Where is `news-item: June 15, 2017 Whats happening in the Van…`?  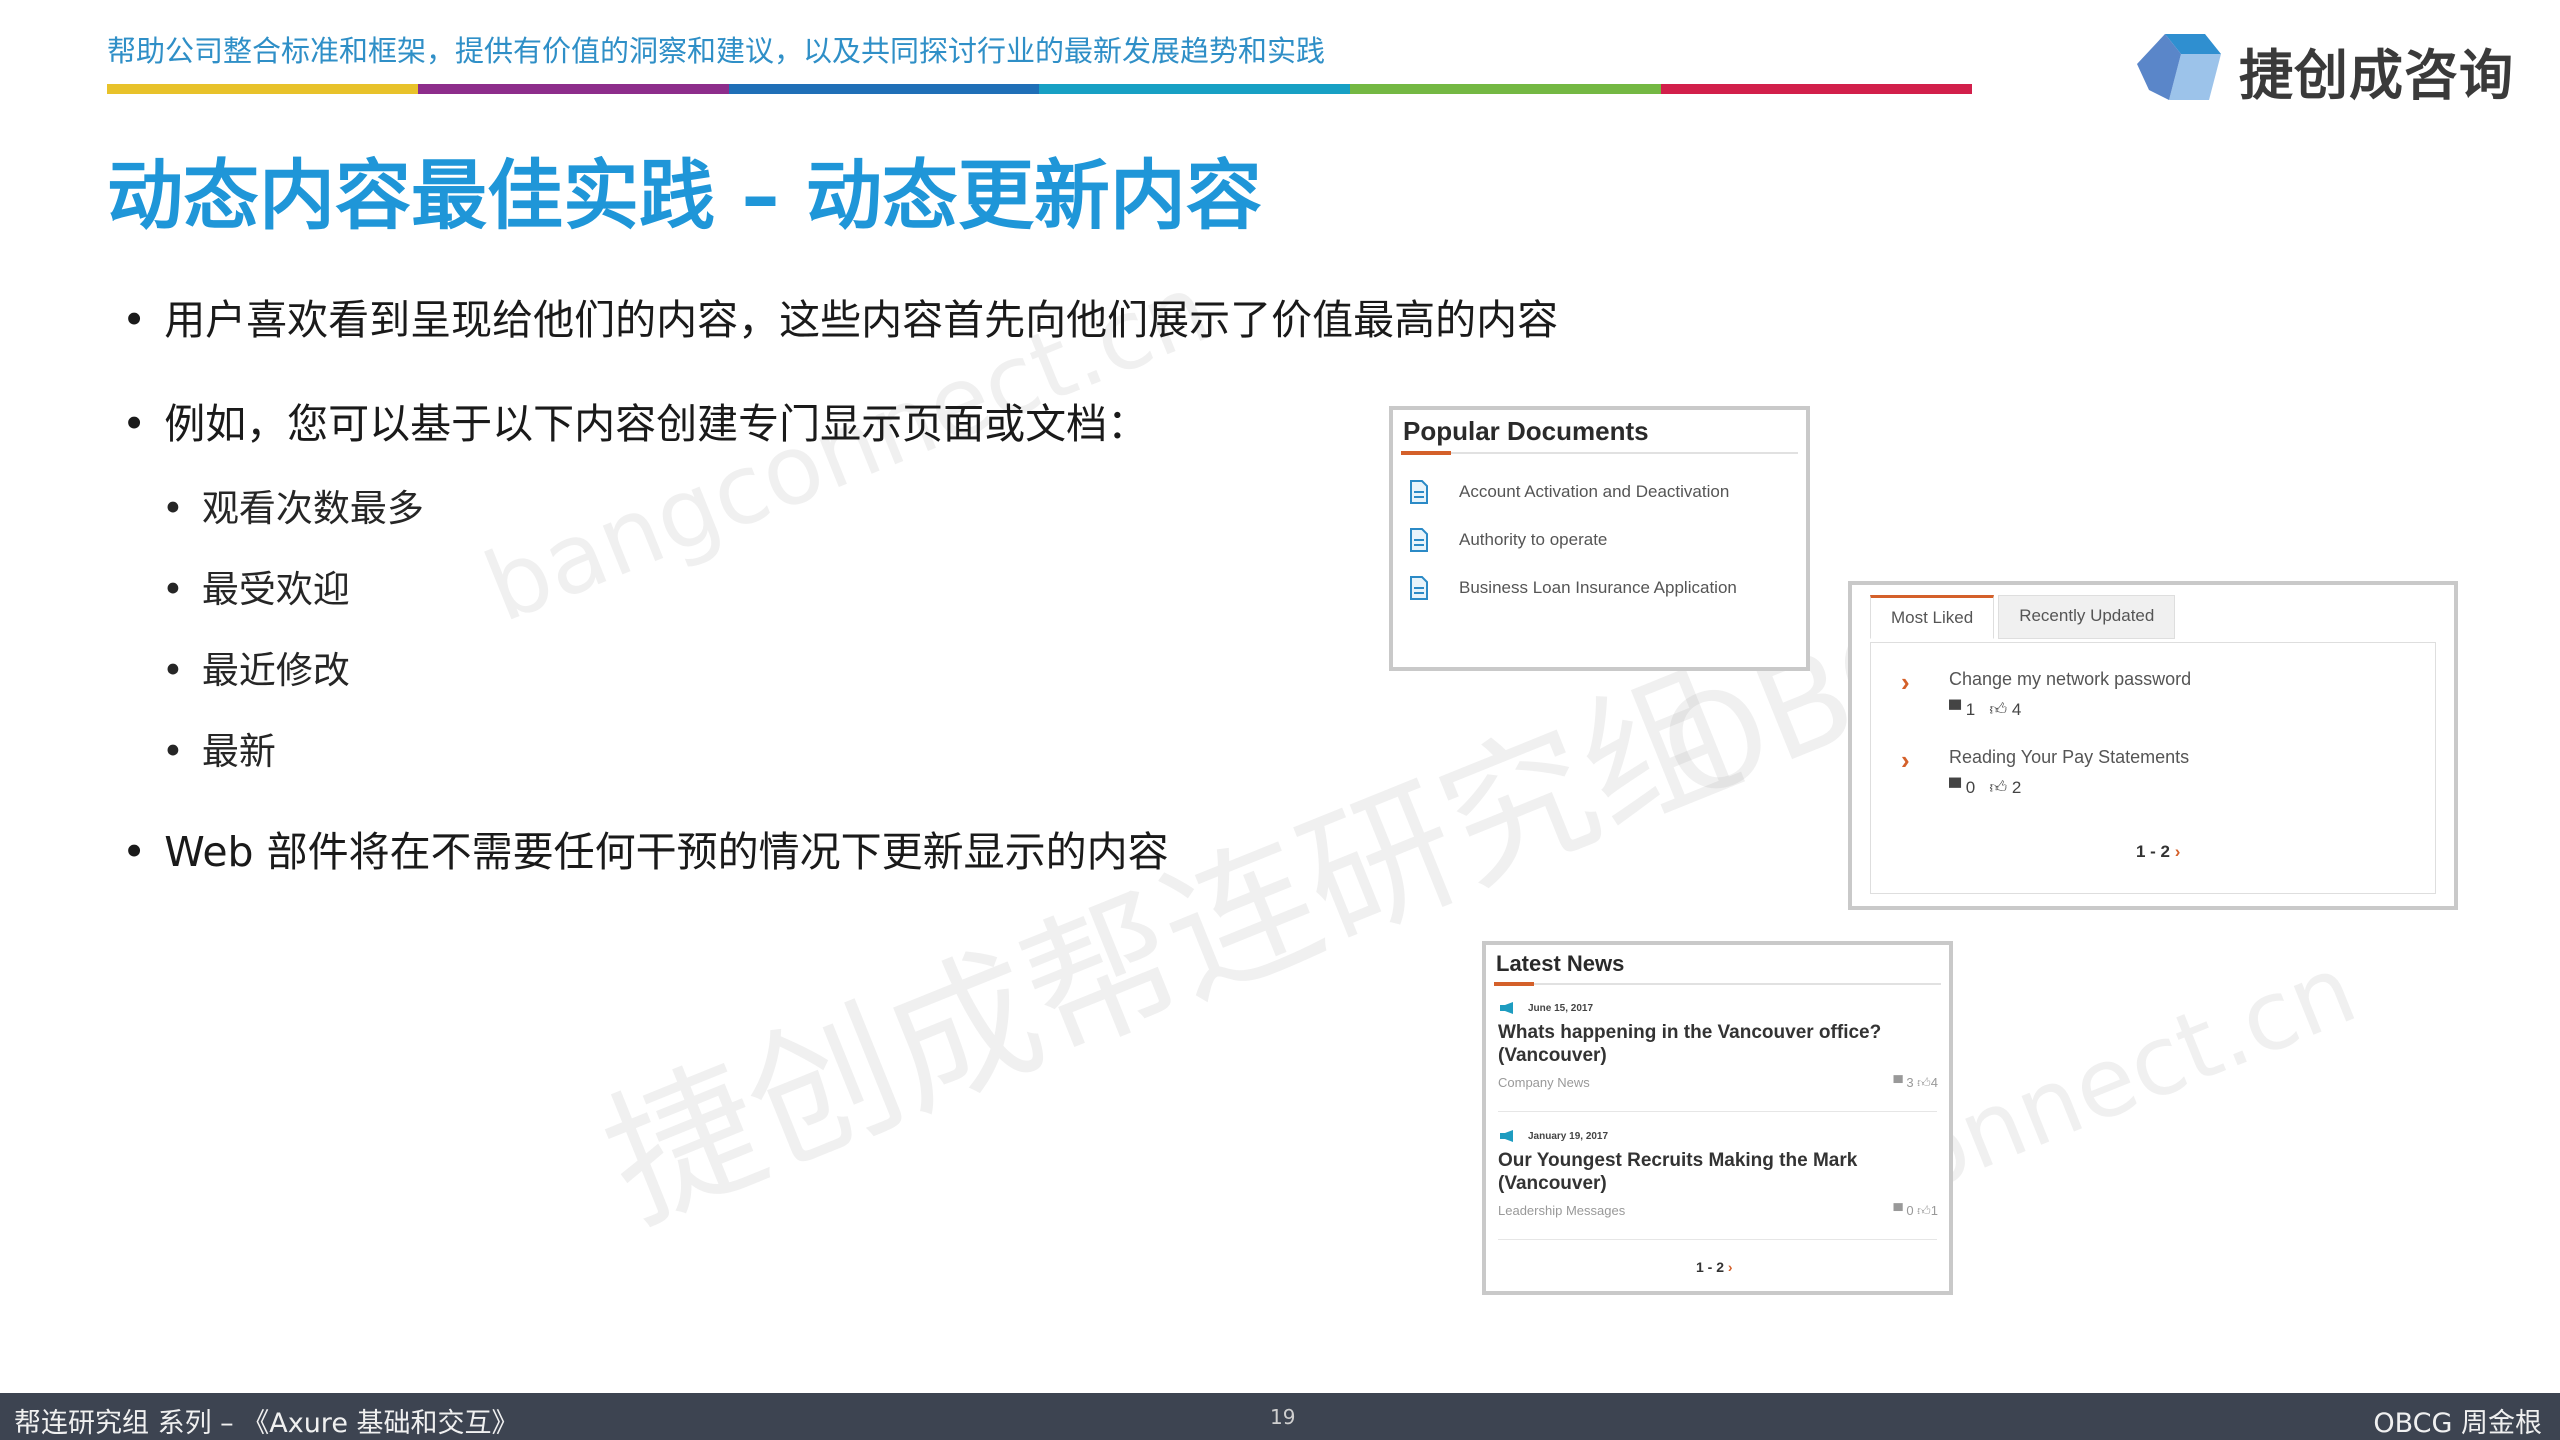 news-item: June 15, 2017 Whats happening in the Van… is located at coordinates (1718, 1046).